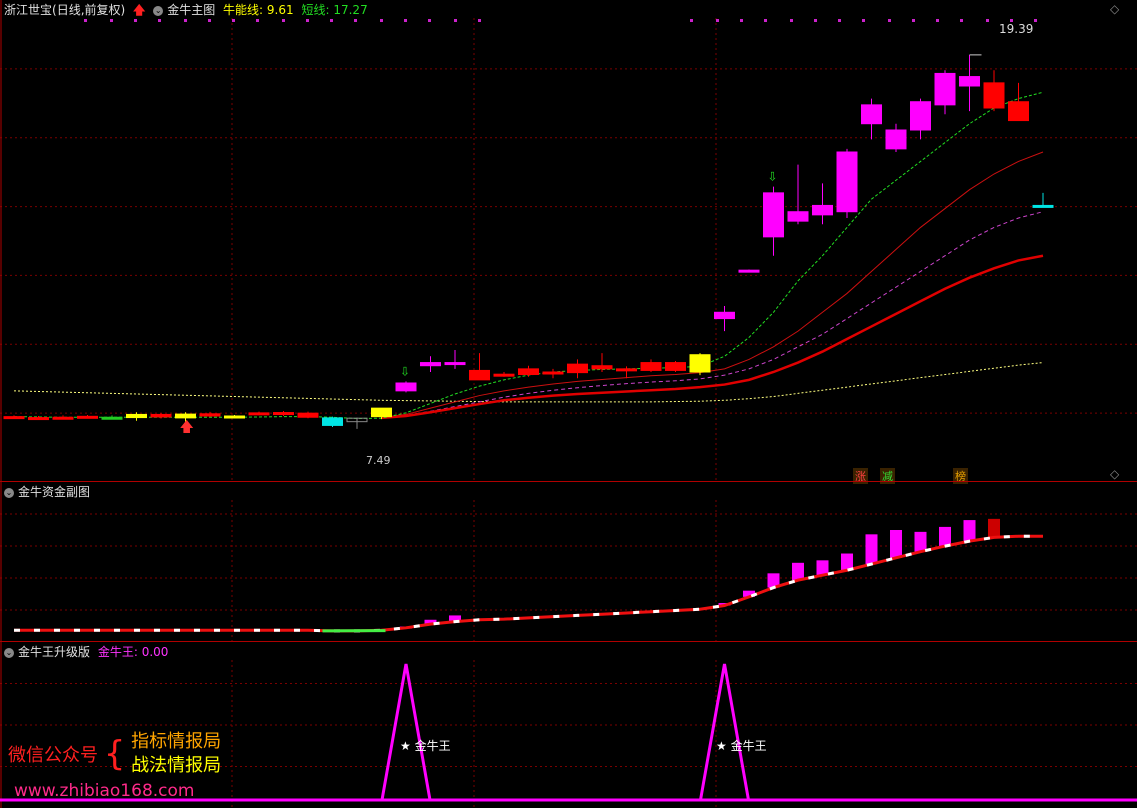 This screenshot has width=1137, height=808. I want to click on brace-icon: {, so click(114, 754).